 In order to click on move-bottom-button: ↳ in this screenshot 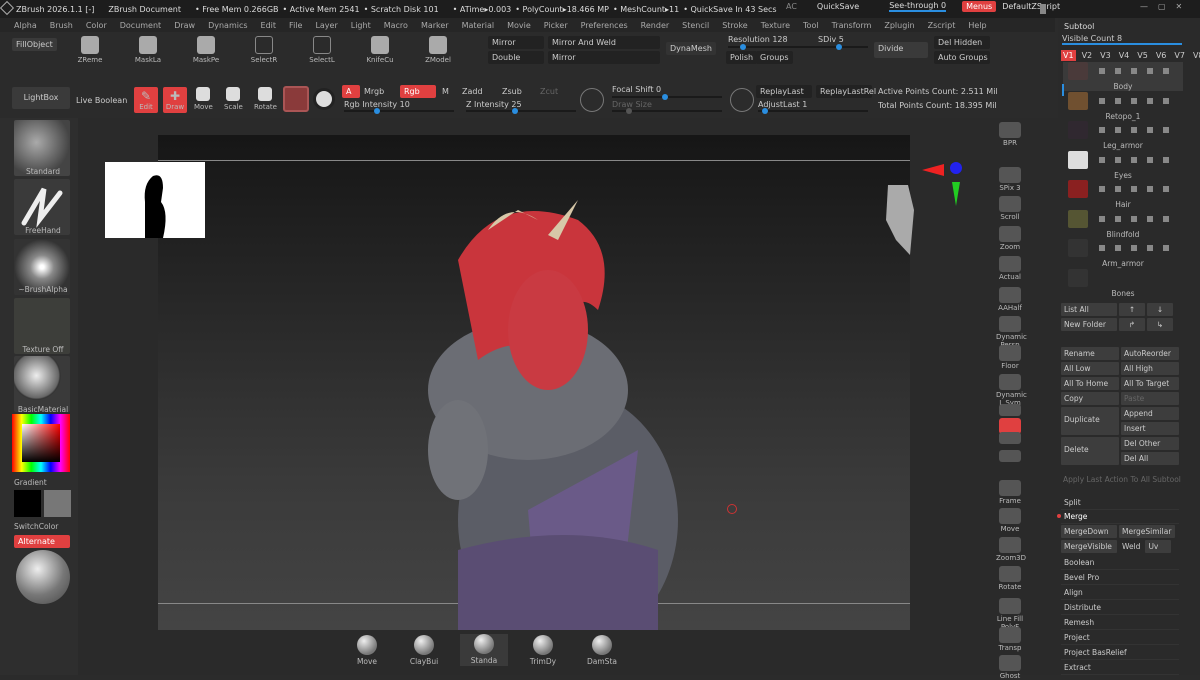, I will do `click(1160, 324)`.